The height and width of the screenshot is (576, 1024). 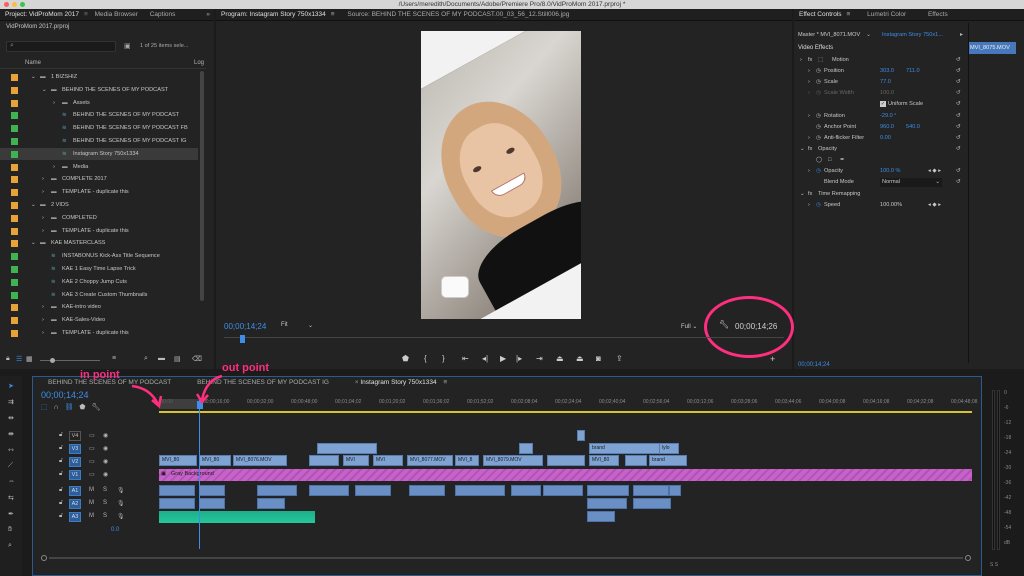 I want to click on track-select-tool-icon: ⇉, so click(x=11, y=402).